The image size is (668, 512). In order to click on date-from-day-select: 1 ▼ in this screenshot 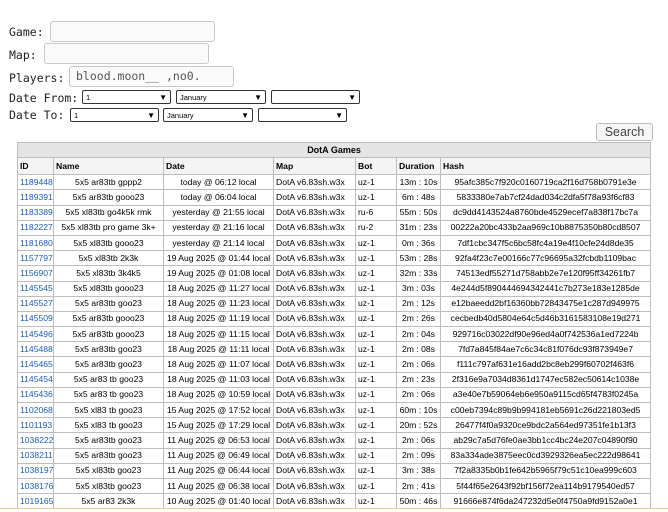, I will do `click(126, 97)`.